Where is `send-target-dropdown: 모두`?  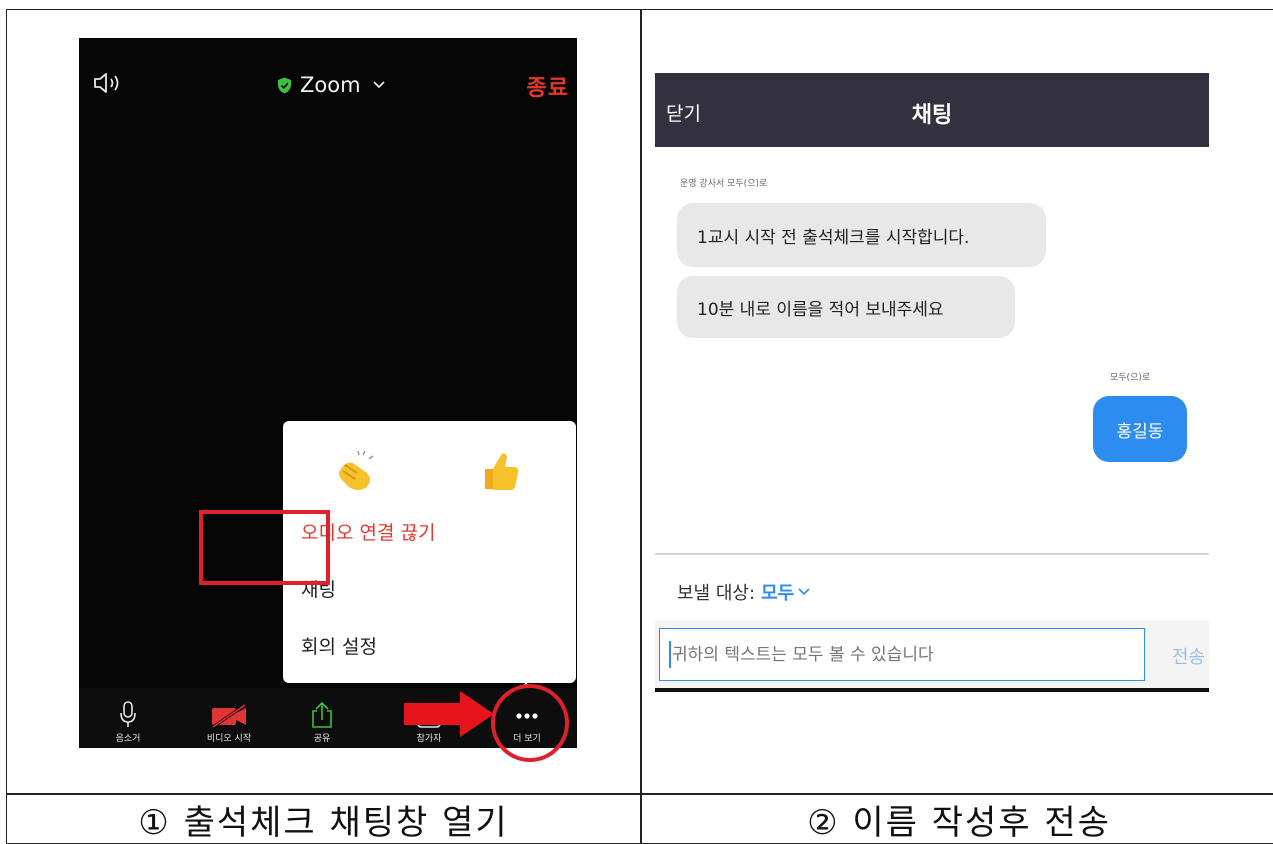 send-target-dropdown: 모두 is located at coordinates (785, 592).